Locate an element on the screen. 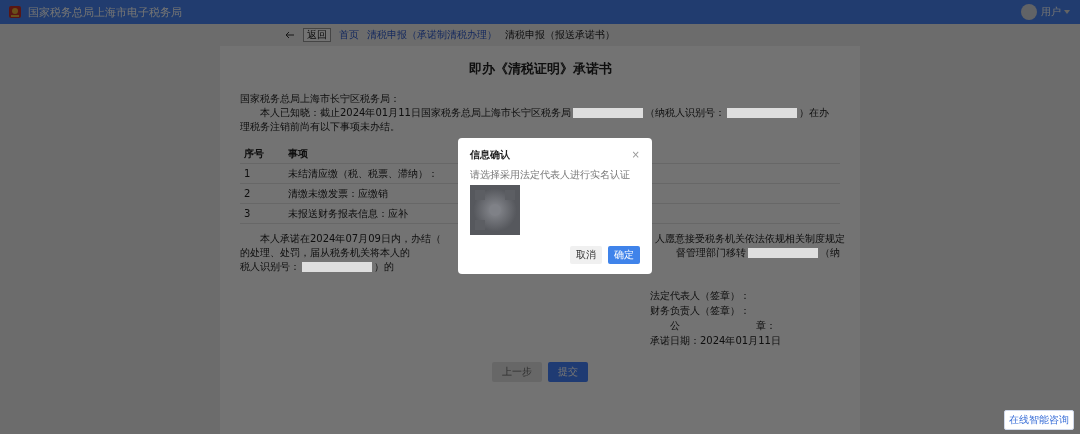 This screenshot has height=434, width=1080. document-title: 即办《清税证明》承诺书 is located at coordinates (540, 69).